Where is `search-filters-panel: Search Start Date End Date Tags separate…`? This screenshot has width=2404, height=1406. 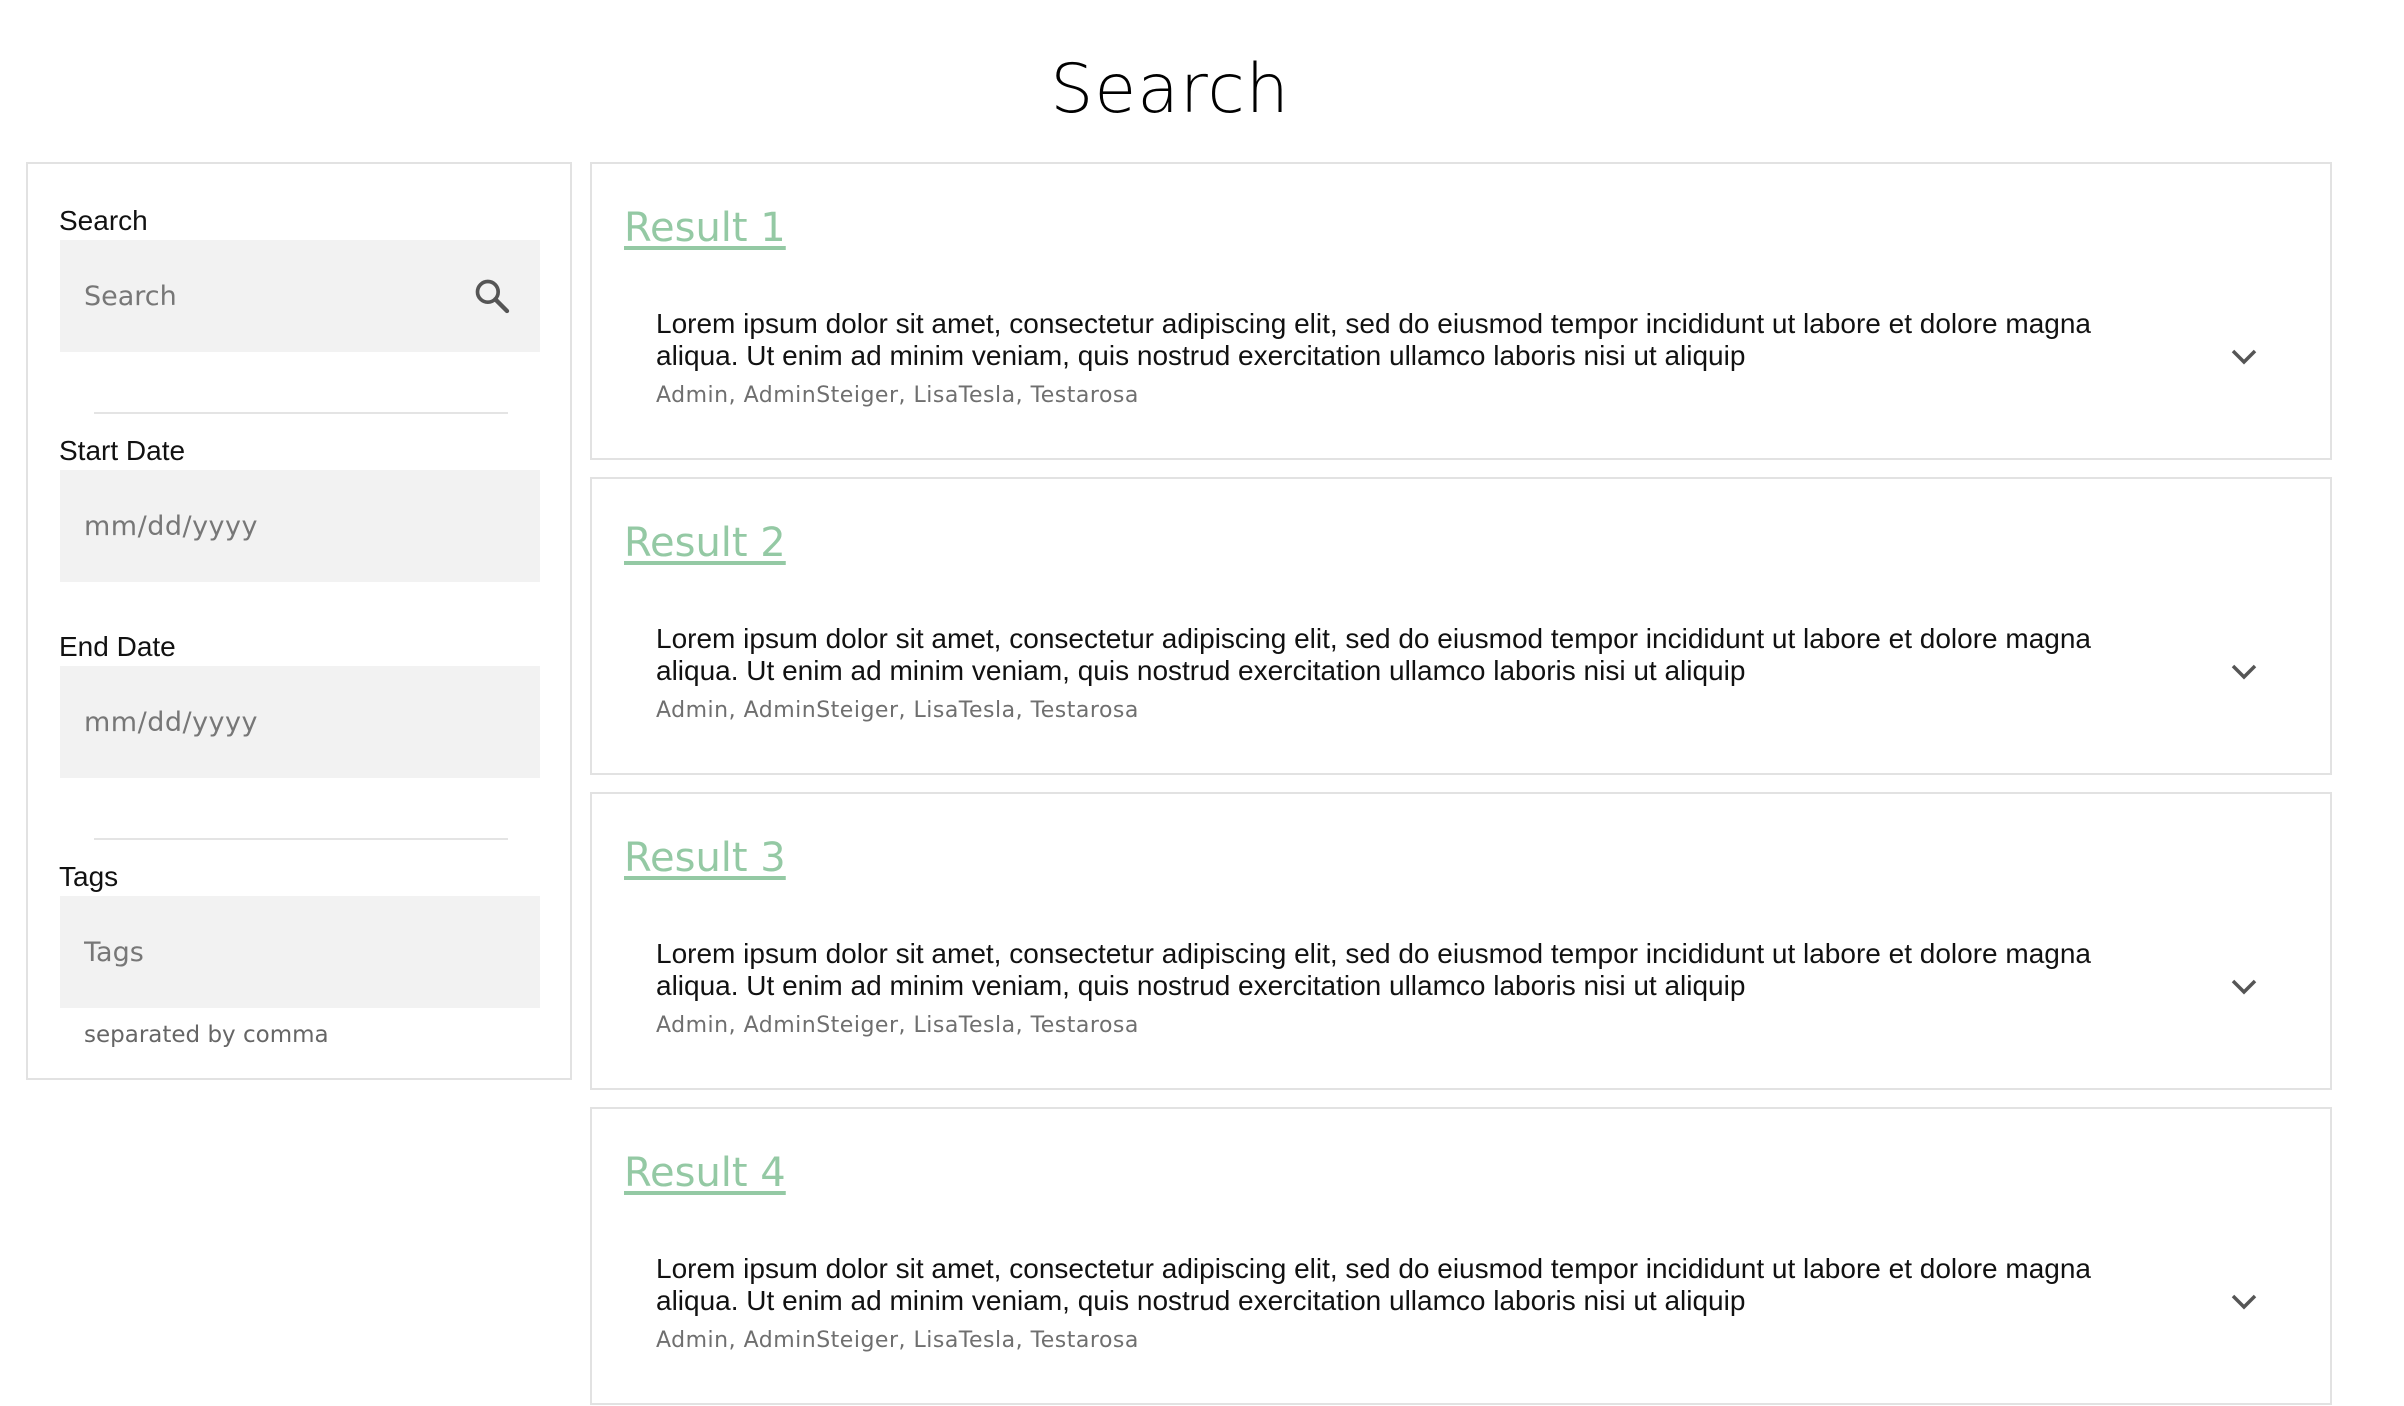
search-filters-panel: Search Start Date End Date Tags separate… is located at coordinates (299, 621).